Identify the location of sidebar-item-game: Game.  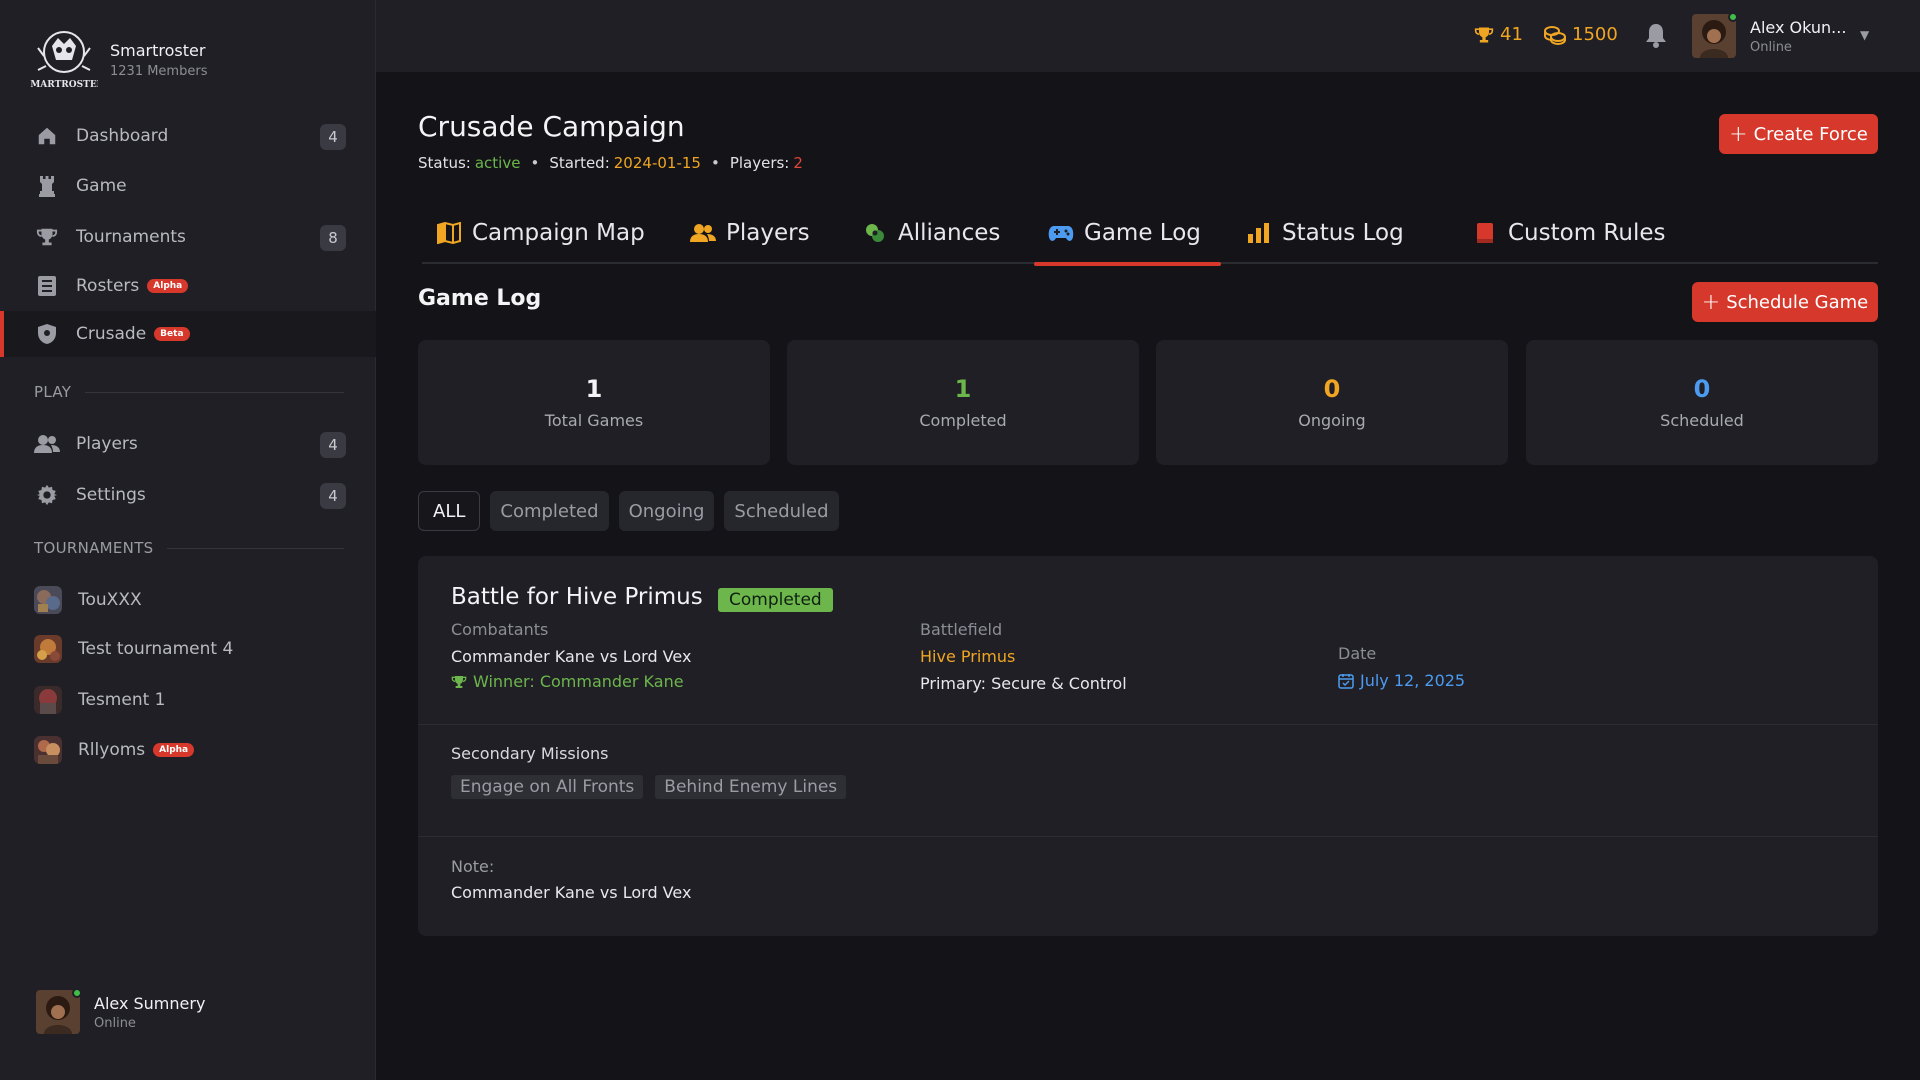
(188, 186).